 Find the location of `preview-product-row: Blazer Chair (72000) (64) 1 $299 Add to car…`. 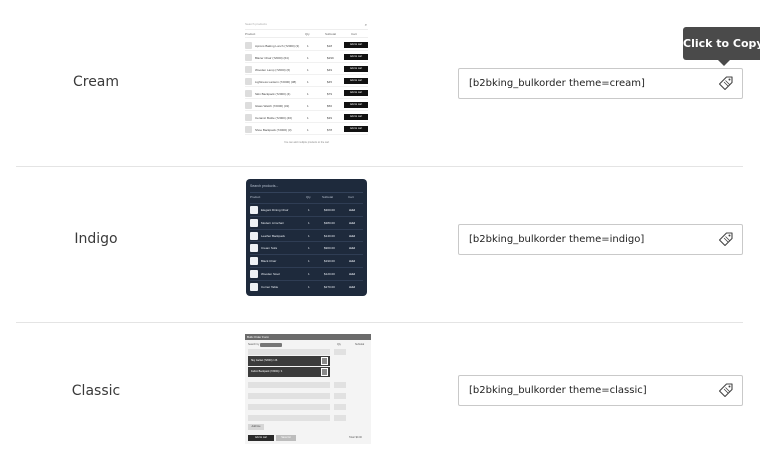

preview-product-row: Blazer Chair (72000) (64) 1 $299 Add to car… is located at coordinates (306, 57).